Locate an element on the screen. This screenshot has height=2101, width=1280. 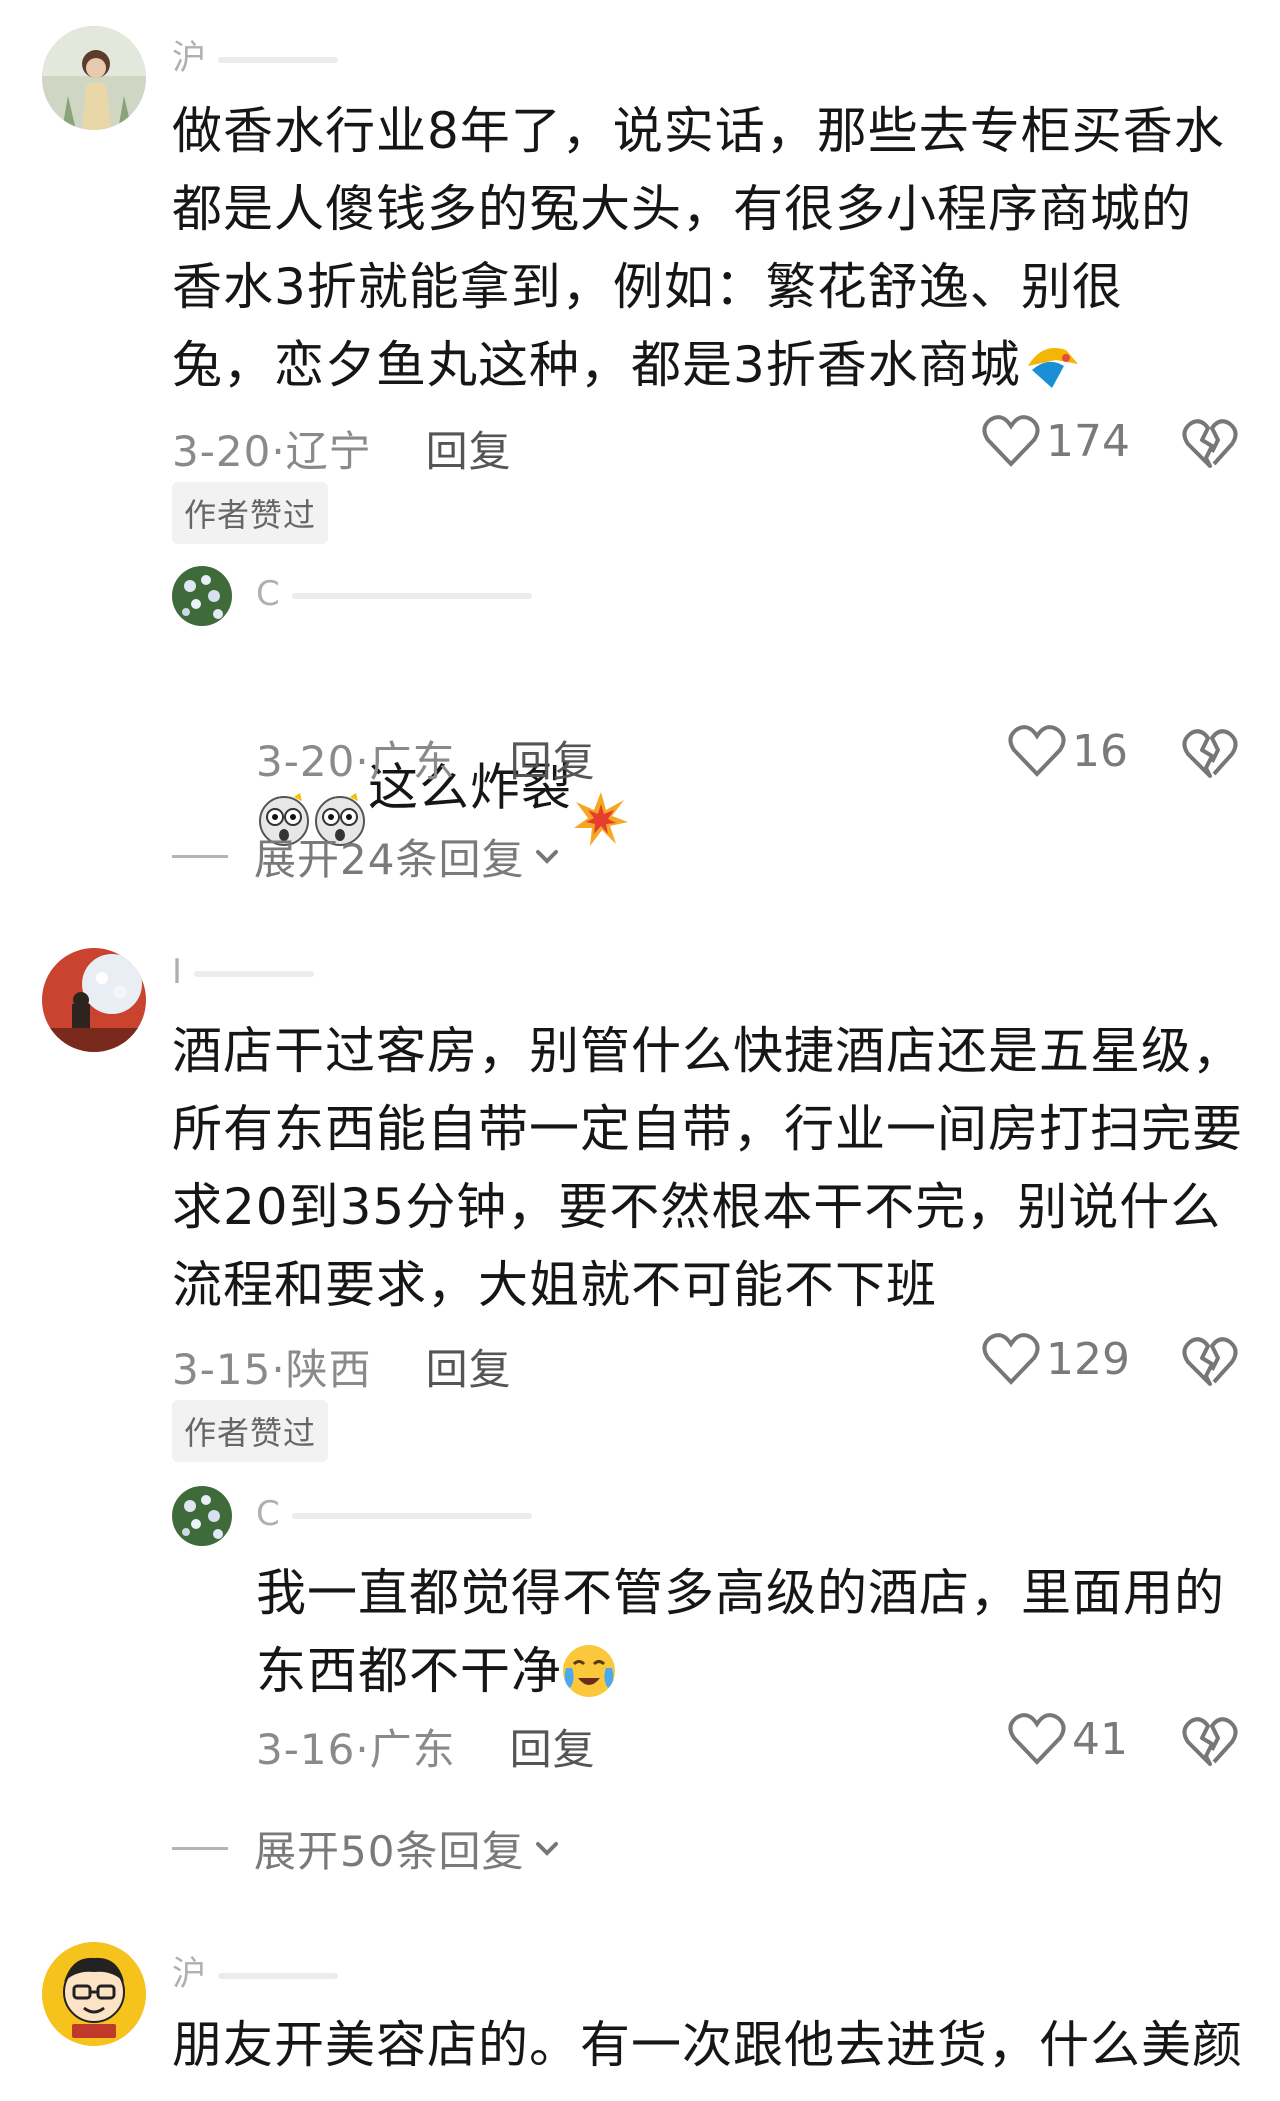
comment-text: 朋友开美容店的。有一次跟他去进货，什么美颜 is located at coordinates (707, 2045).